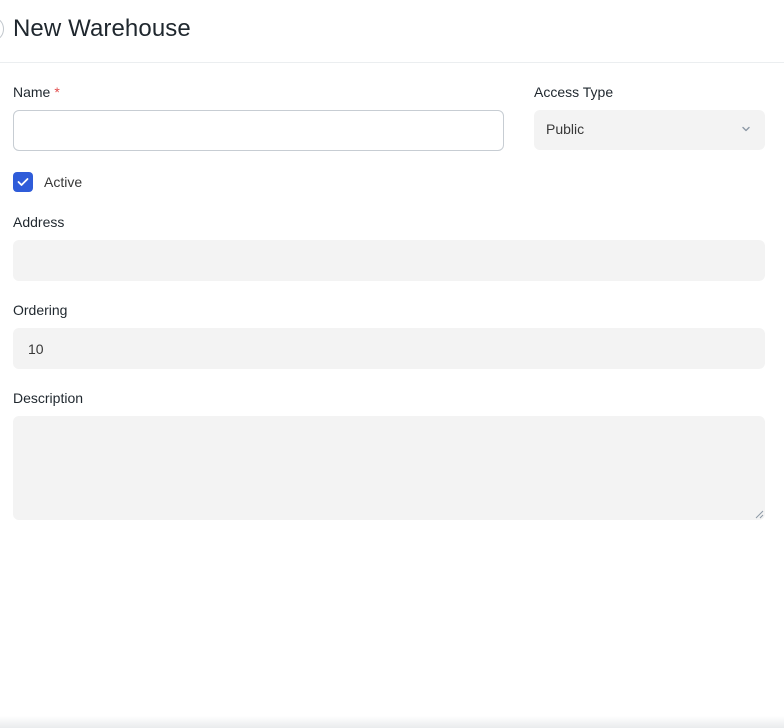 The height and width of the screenshot is (728, 784). Describe the element at coordinates (48, 398) in the screenshot. I see `description-label: Description` at that location.